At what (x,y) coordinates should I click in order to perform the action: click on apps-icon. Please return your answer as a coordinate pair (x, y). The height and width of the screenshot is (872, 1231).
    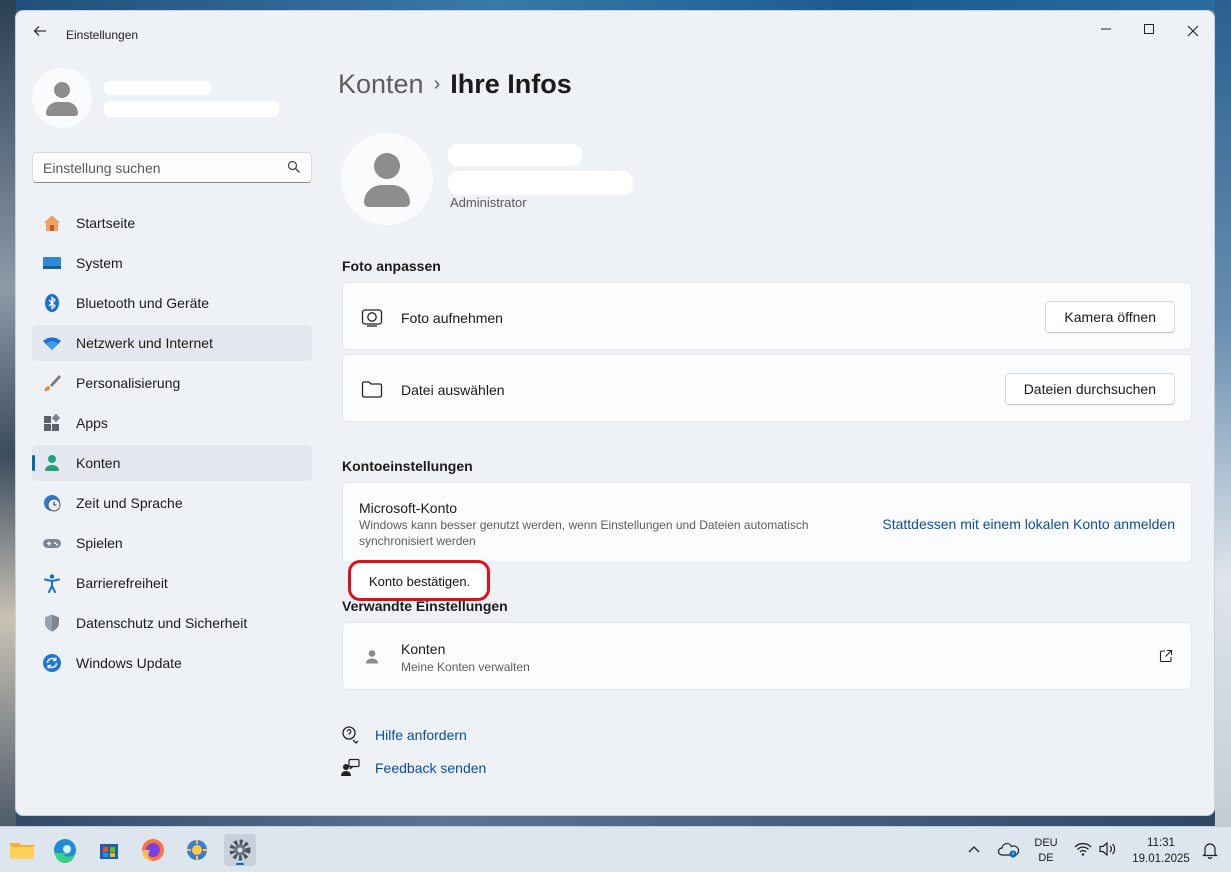
    Looking at the image, I should click on (52, 422).